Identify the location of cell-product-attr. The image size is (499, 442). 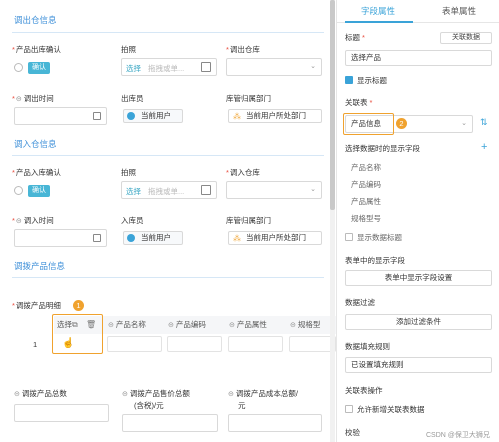
(255, 344).